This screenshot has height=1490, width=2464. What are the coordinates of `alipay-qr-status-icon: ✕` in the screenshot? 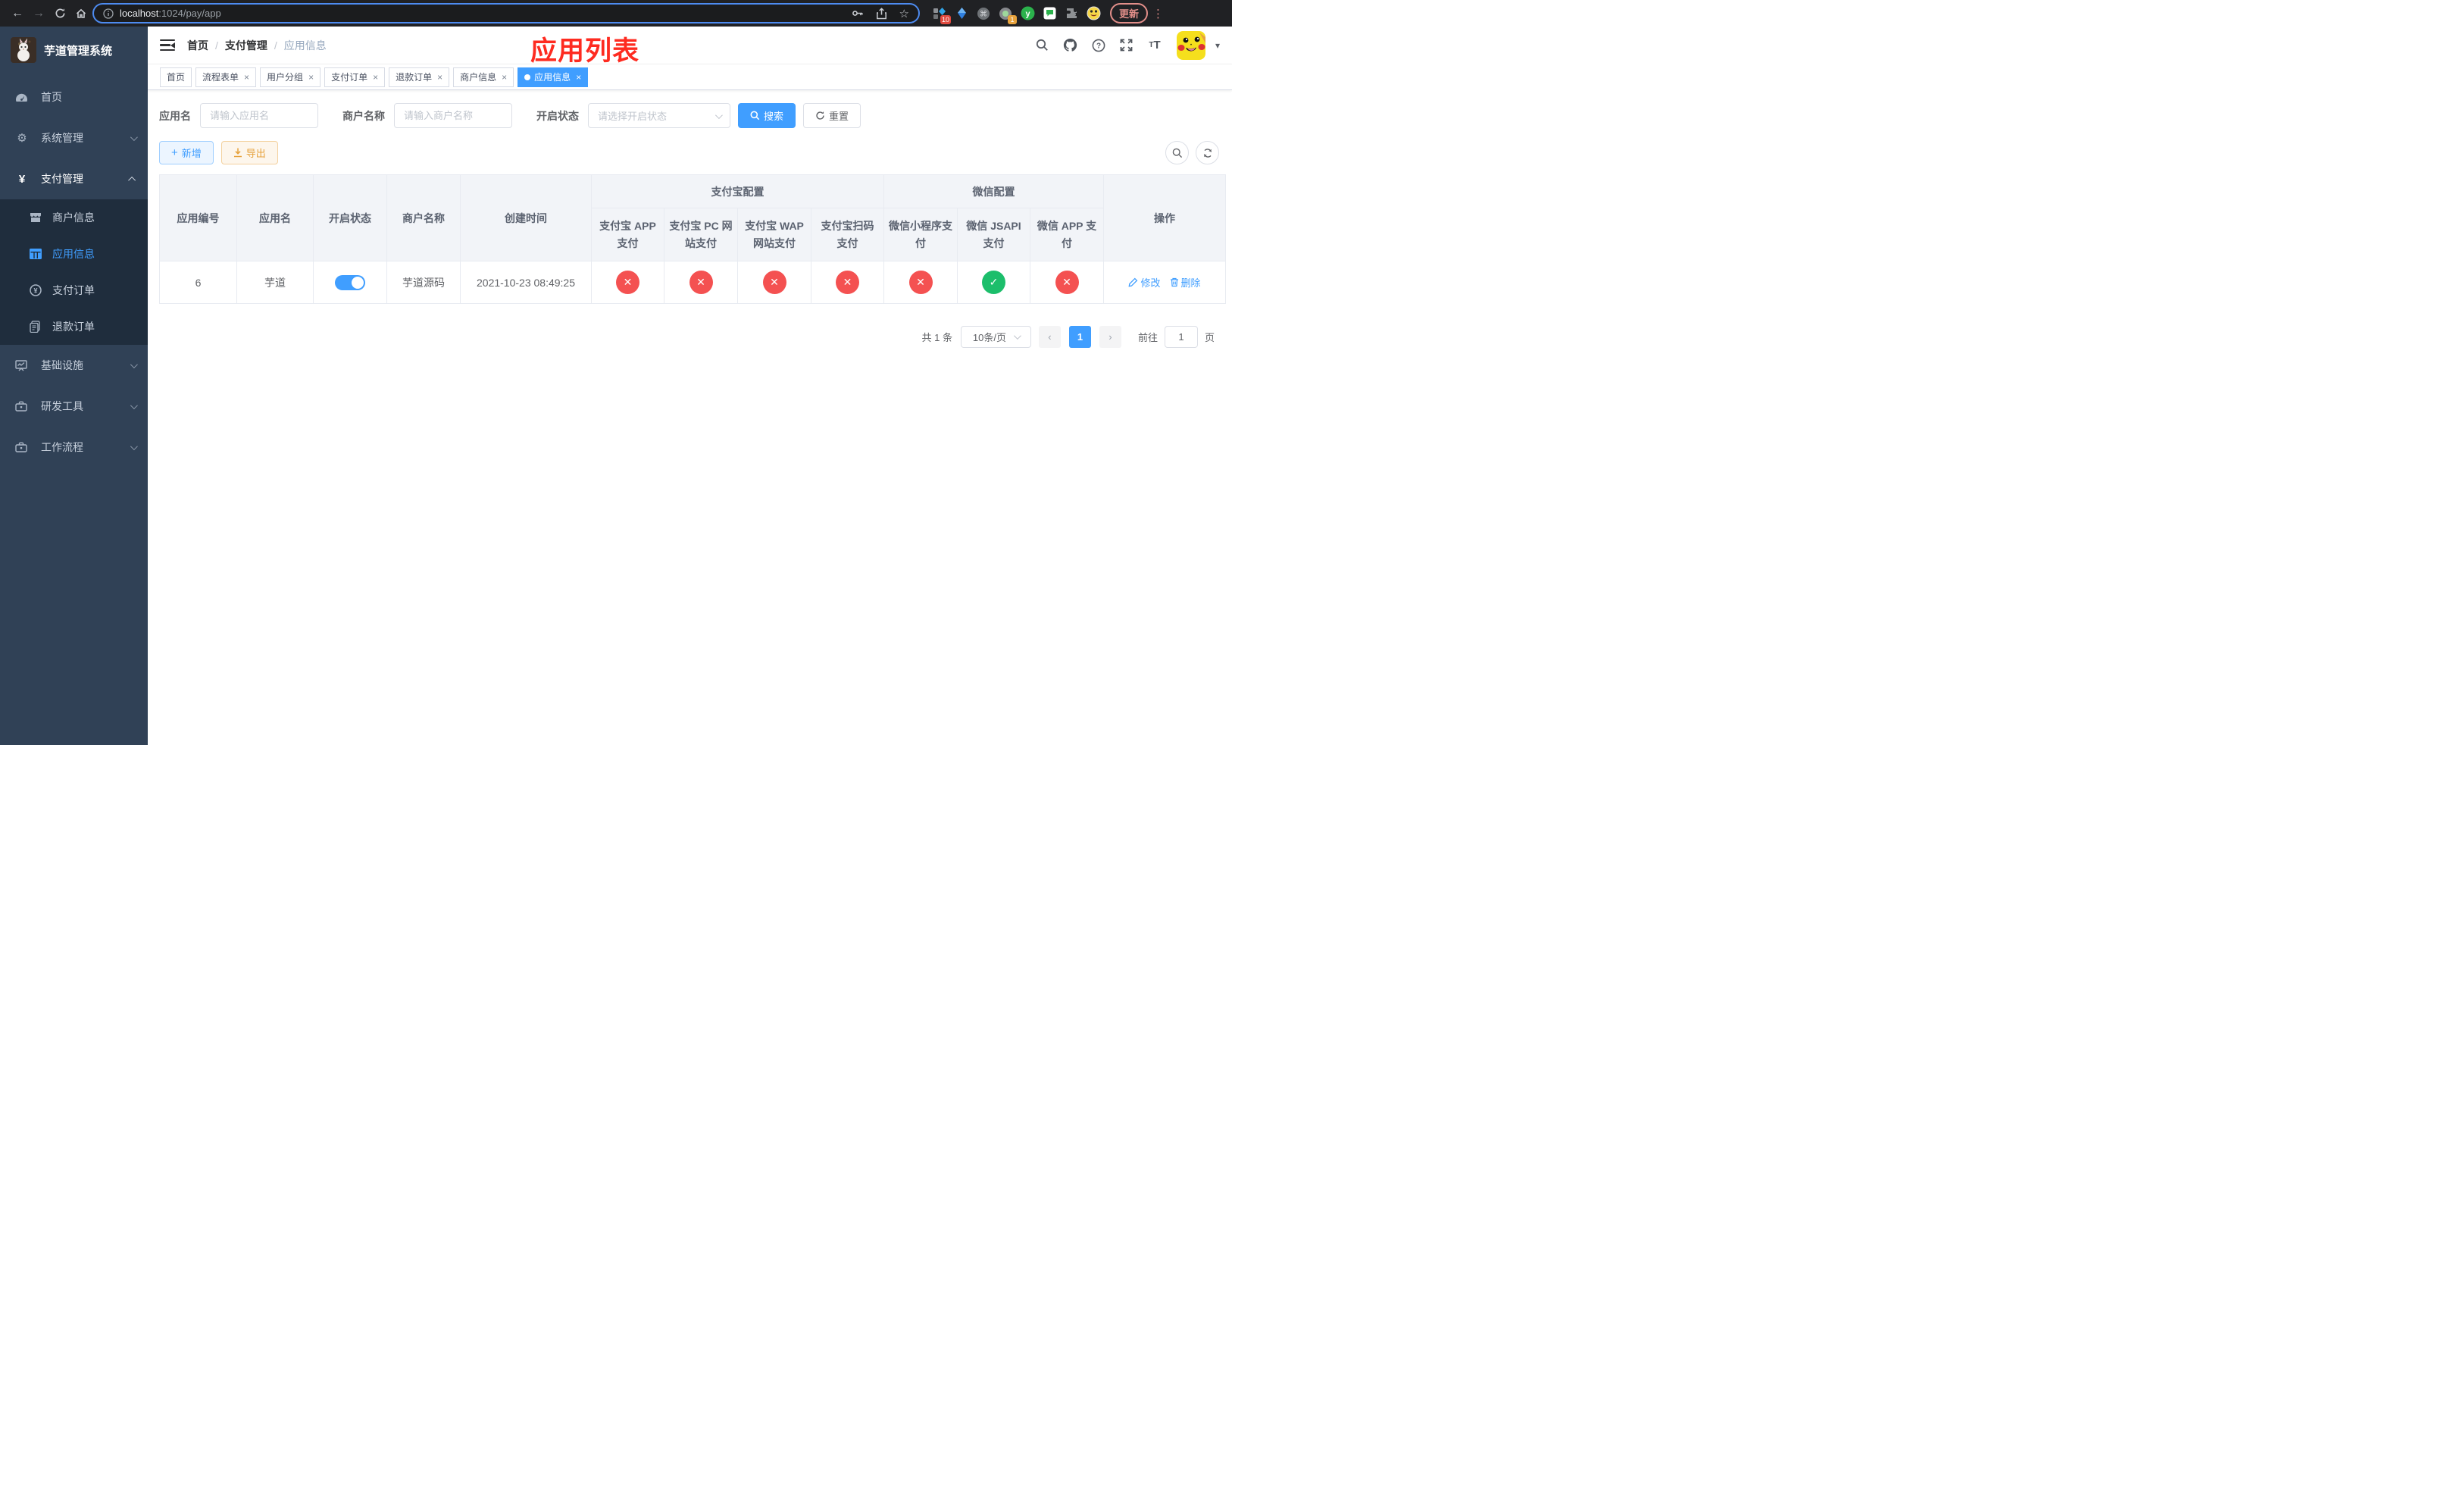 It's located at (847, 283).